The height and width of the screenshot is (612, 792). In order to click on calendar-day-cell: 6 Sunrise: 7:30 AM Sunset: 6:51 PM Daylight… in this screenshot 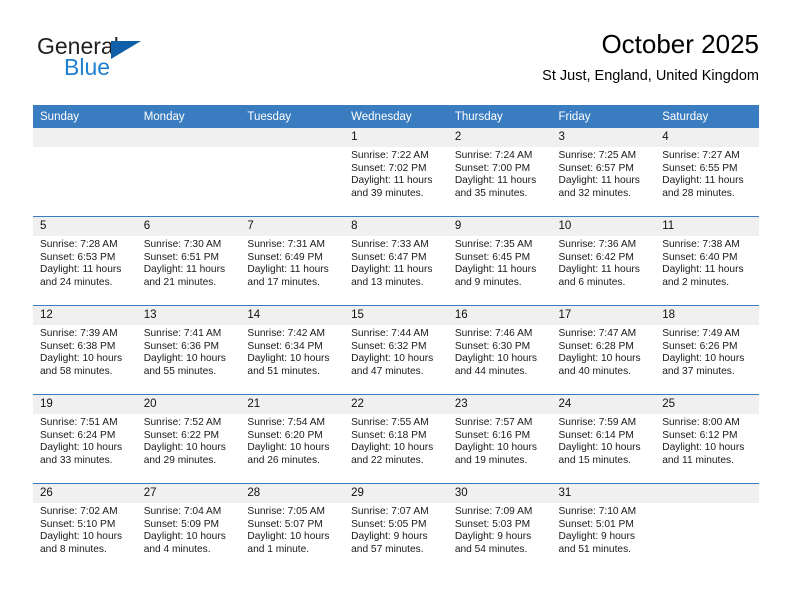, I will do `click(188, 261)`.